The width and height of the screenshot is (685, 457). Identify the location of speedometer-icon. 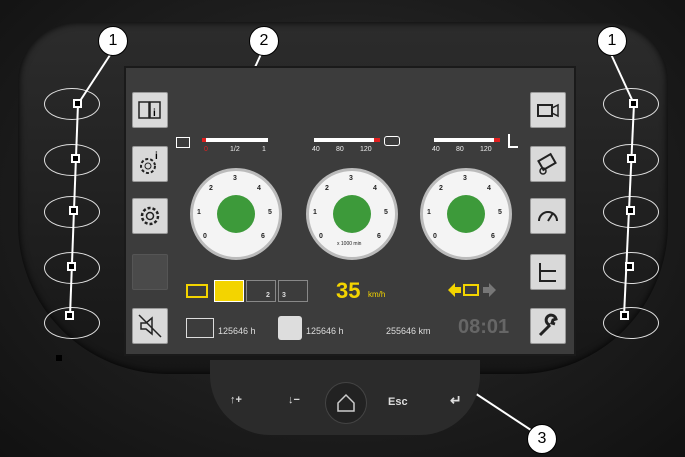
(548, 216).